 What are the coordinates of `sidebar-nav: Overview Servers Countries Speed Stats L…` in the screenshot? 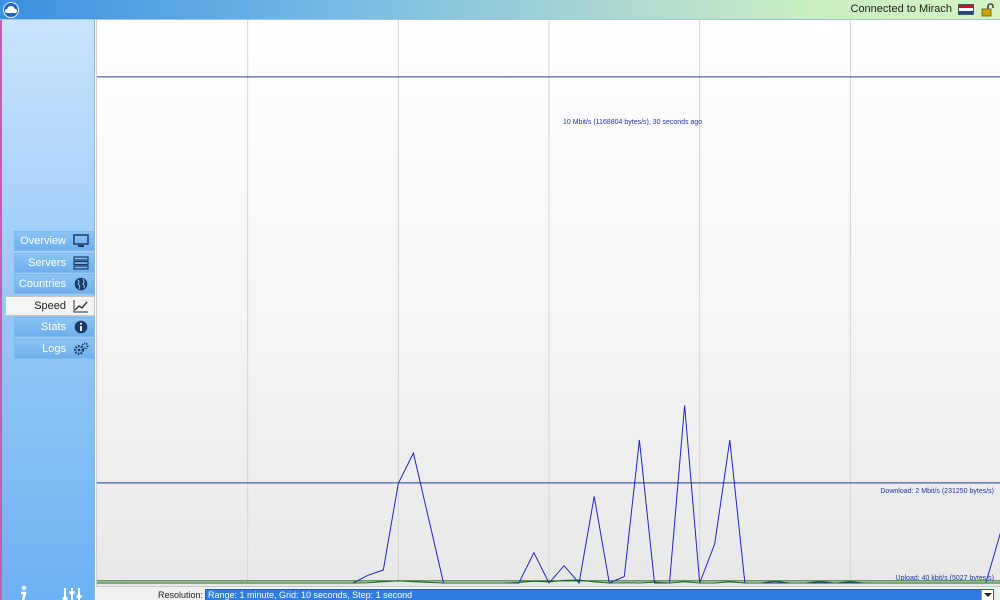 It's located at (50, 295).